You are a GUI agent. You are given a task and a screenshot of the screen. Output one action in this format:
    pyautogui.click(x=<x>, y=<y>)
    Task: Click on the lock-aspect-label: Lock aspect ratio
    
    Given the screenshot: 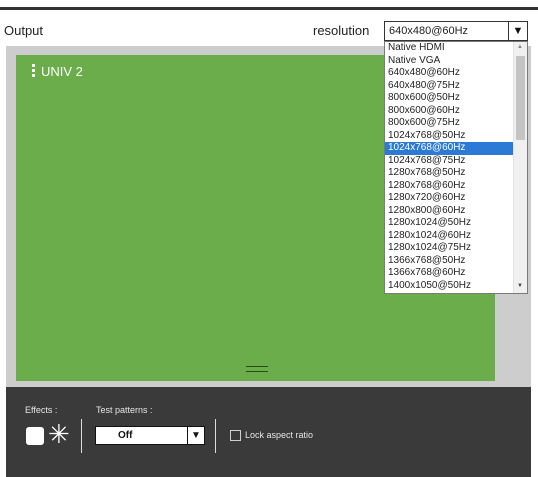 What is the action you would take?
    pyautogui.click(x=279, y=435)
    